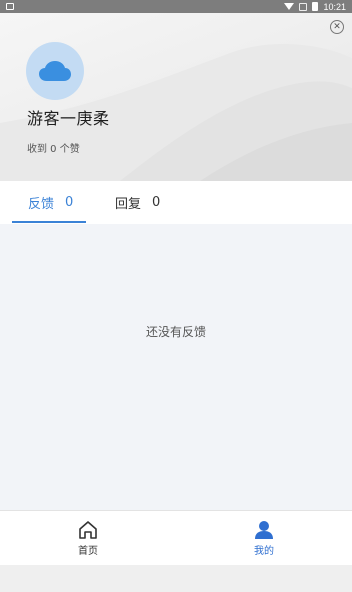 This screenshot has height=592, width=352. I want to click on signal-icon, so click(303, 6).